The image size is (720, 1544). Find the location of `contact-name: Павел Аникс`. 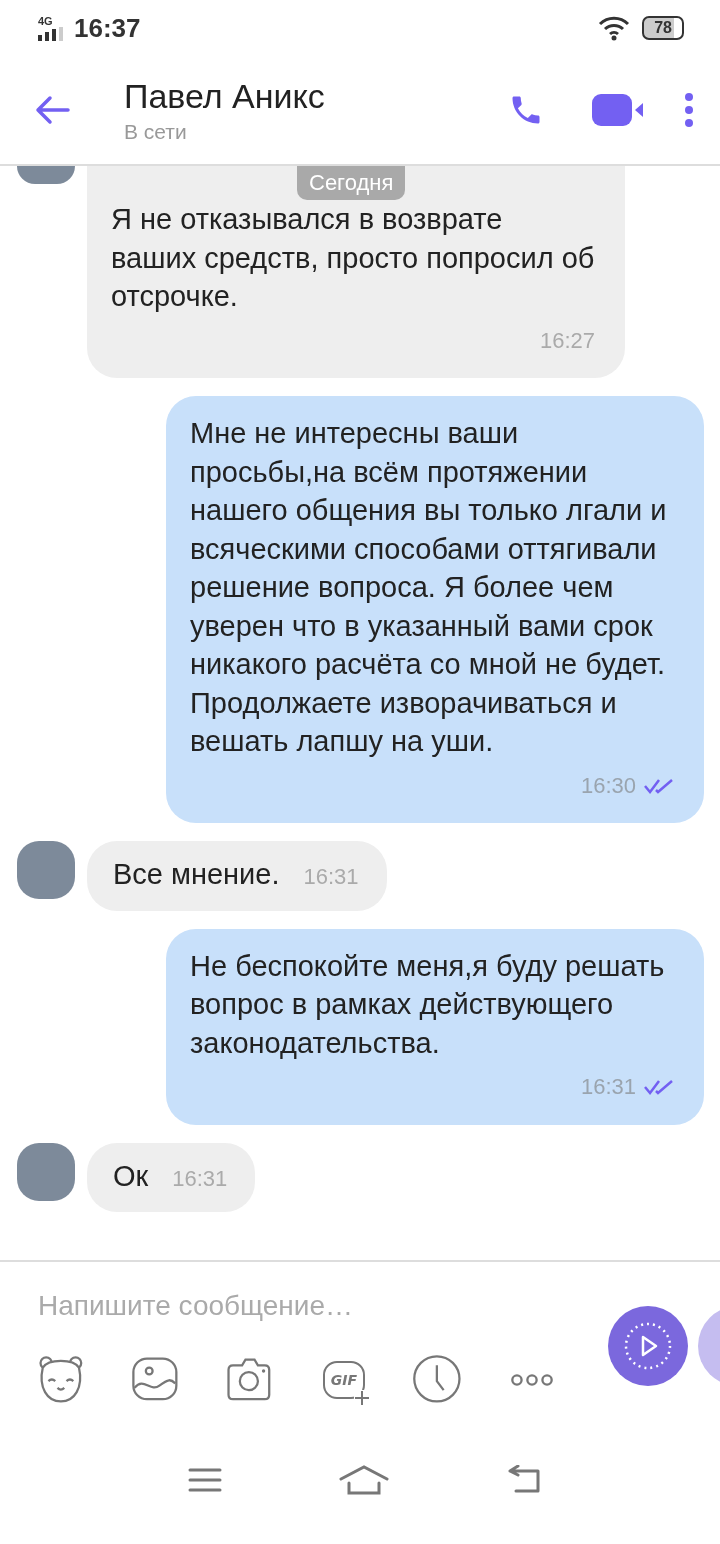

contact-name: Павел Аникс is located at coordinates (224, 96).